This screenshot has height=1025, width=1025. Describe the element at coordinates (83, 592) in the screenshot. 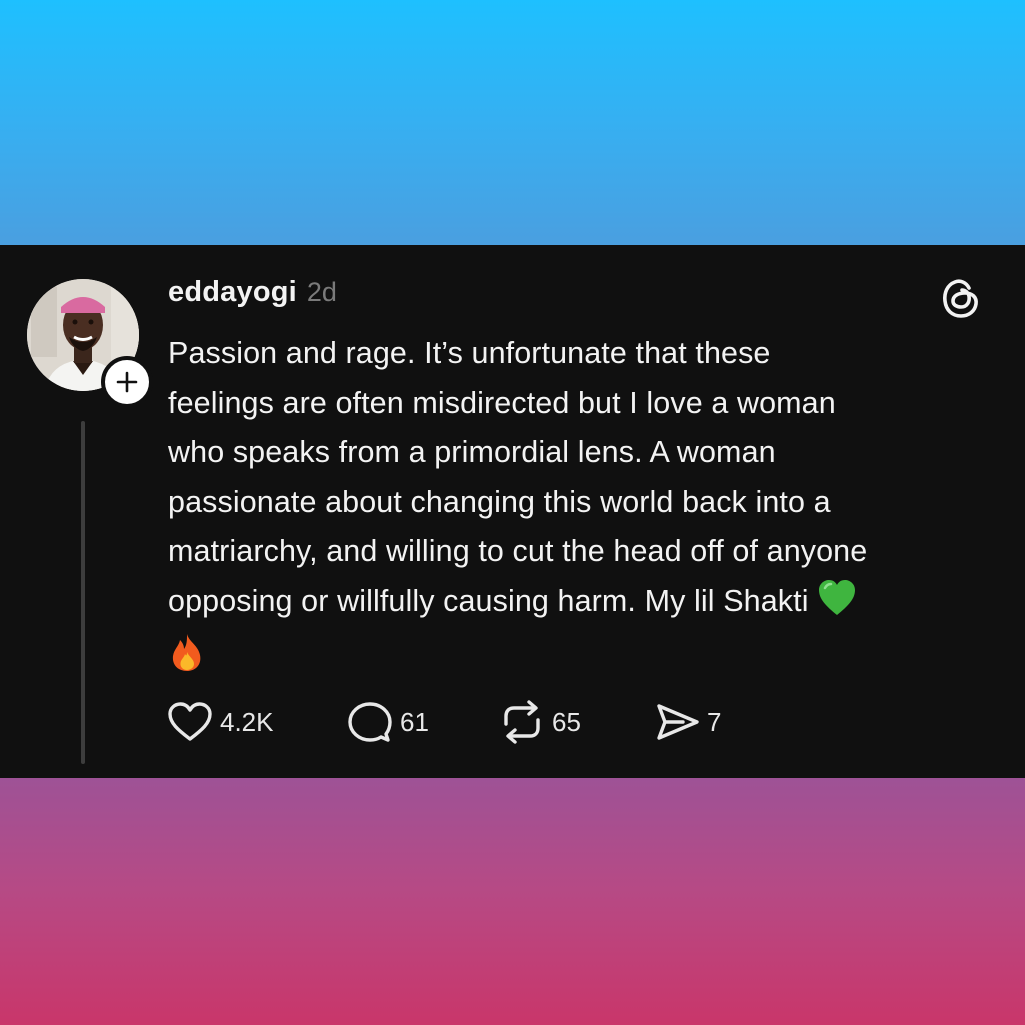

I see `thread-line` at that location.